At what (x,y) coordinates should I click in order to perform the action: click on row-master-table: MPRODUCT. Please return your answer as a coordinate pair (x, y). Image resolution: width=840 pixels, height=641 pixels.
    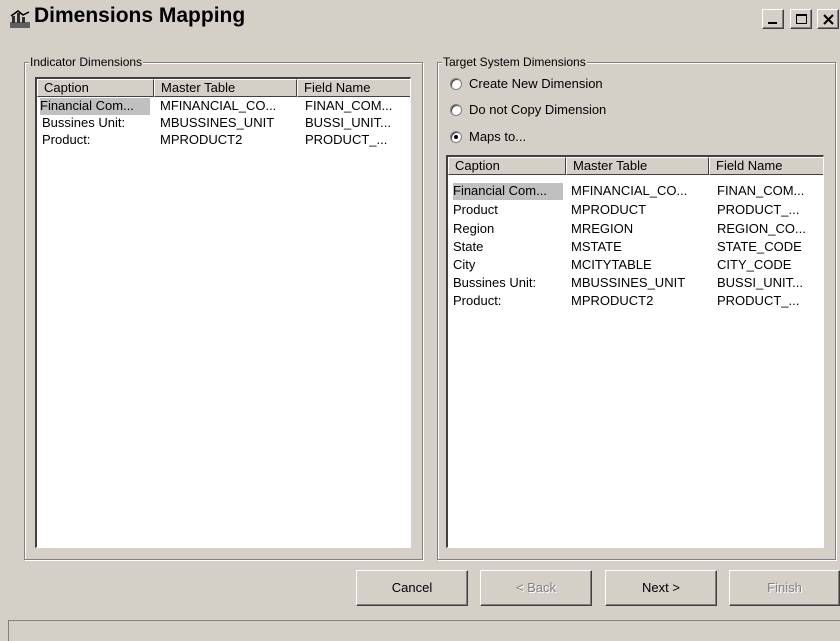
    Looking at the image, I should click on (609, 209).